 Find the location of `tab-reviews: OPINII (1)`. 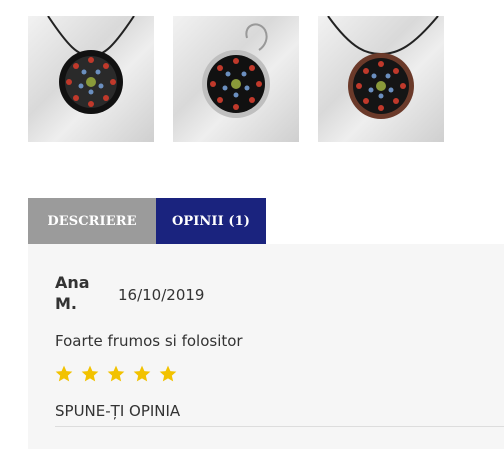

tab-reviews: OPINII (1) is located at coordinates (211, 221).